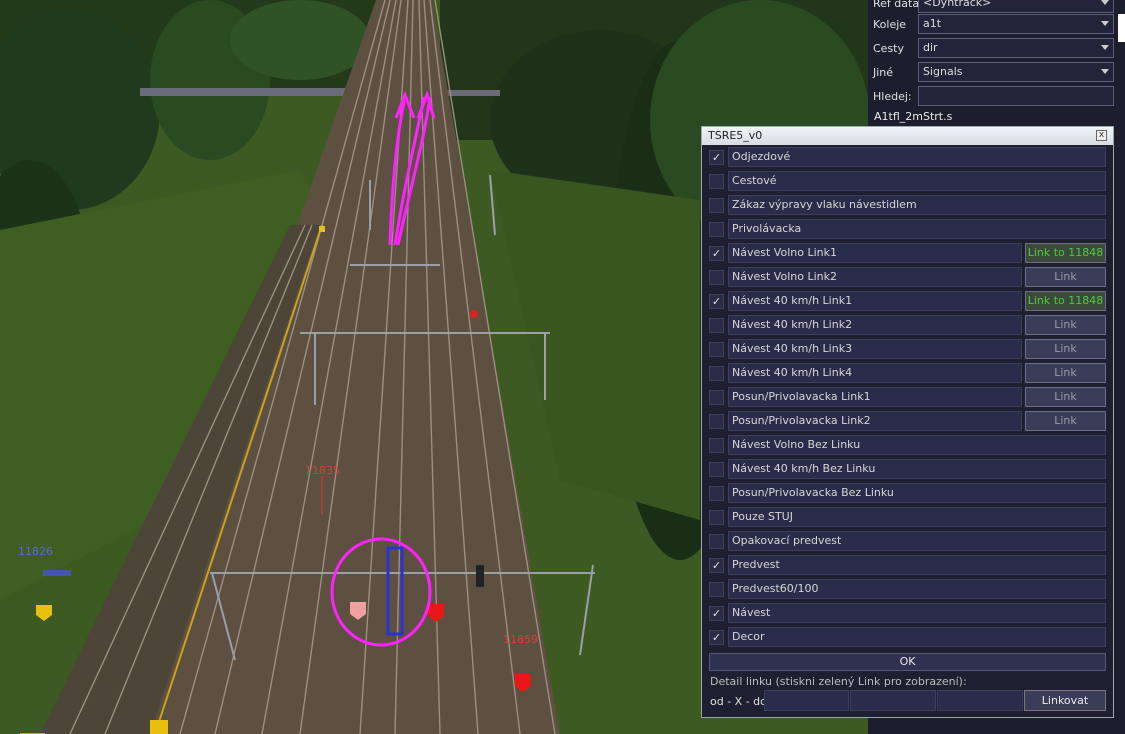  I want to click on option-row: Posun/Privolavacka Link2 Link, so click(908, 421).